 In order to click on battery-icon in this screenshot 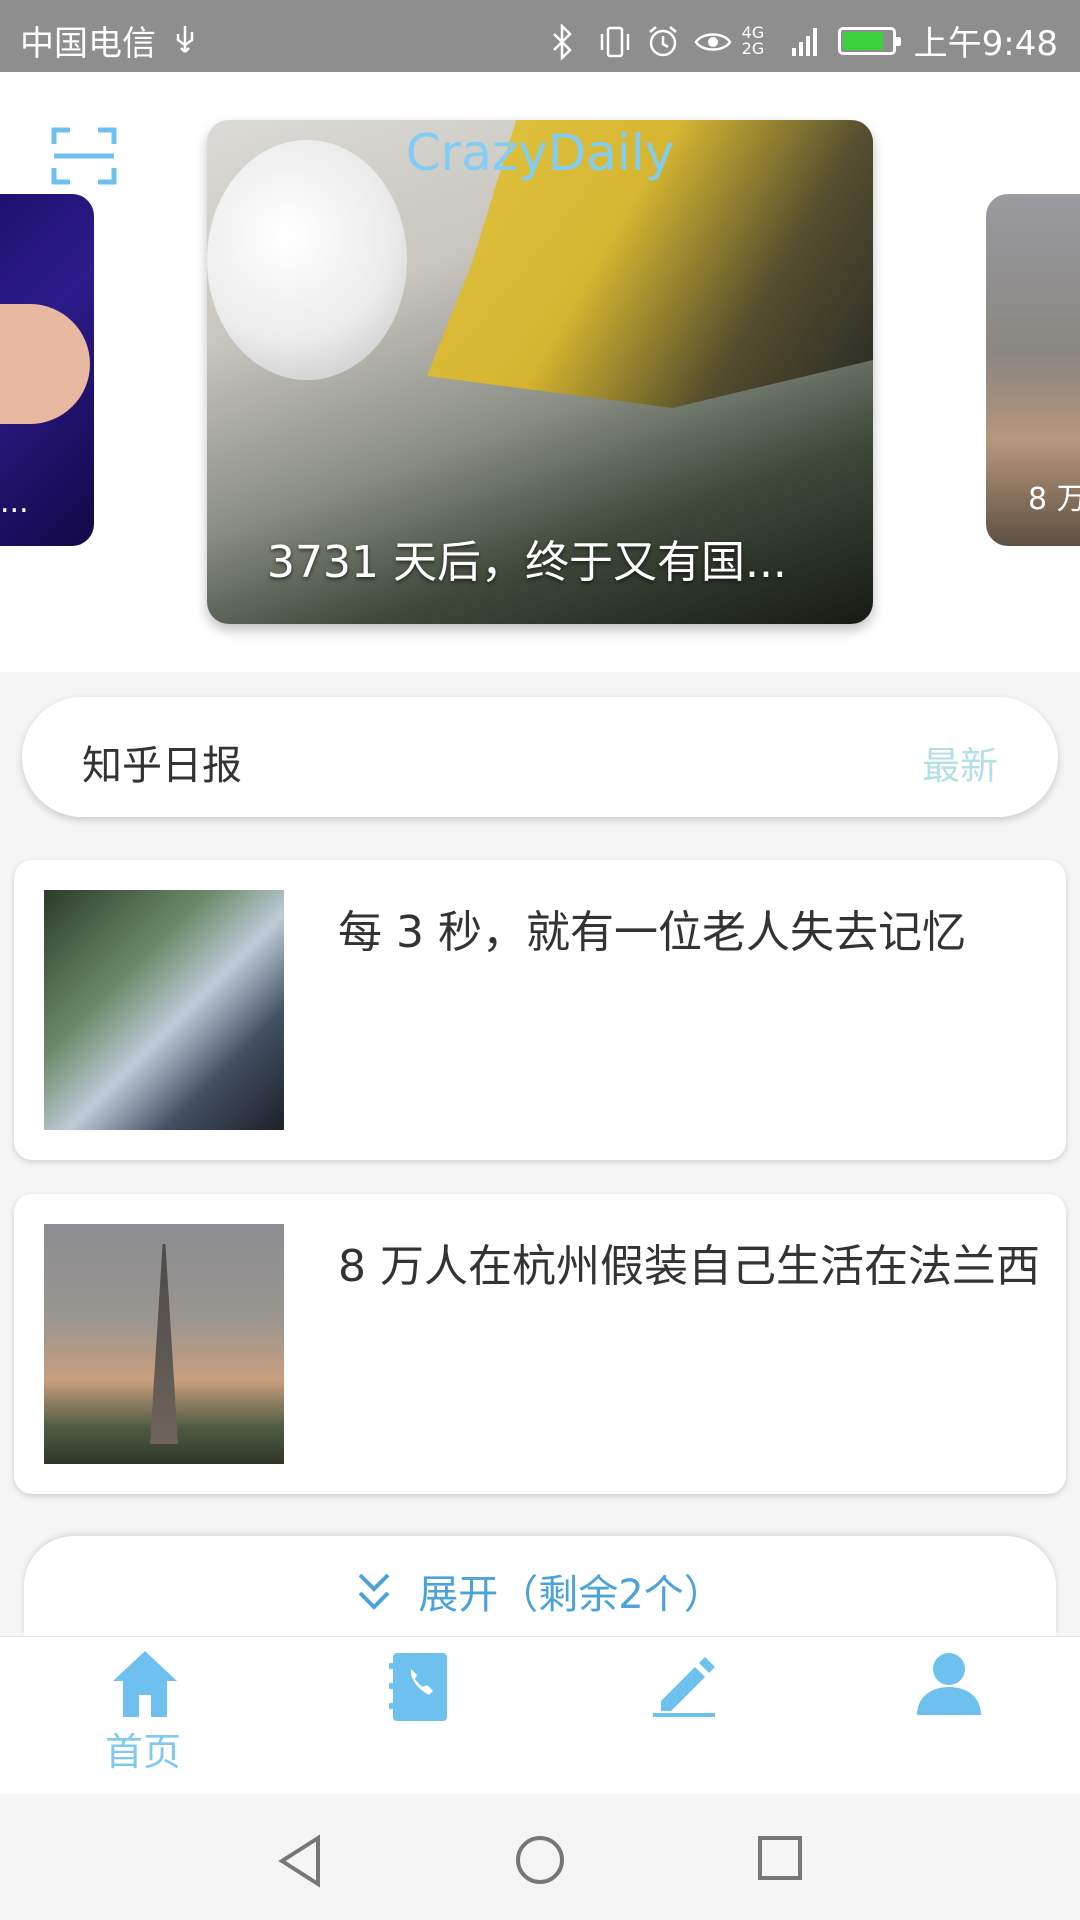, I will do `click(869, 40)`.